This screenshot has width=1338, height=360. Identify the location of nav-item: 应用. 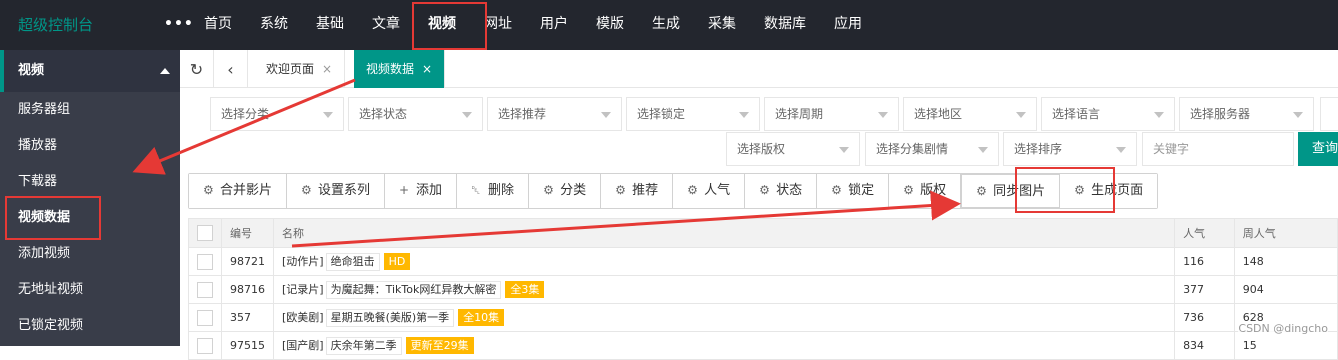
(848, 25).